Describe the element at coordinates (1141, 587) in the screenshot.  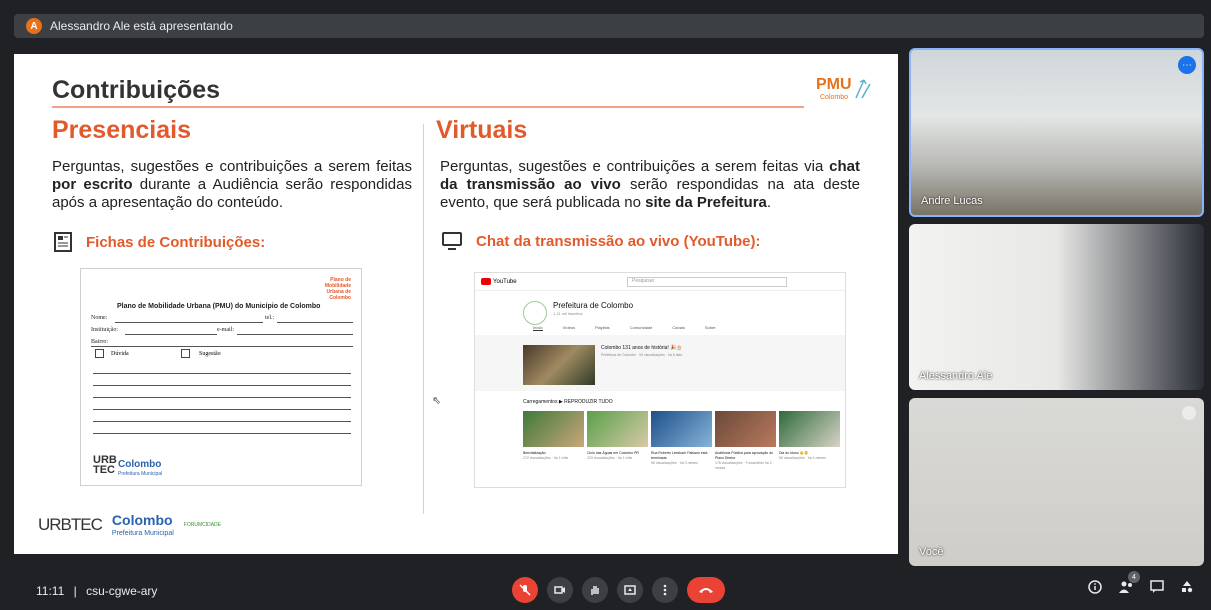
I see `side-controls` at that location.